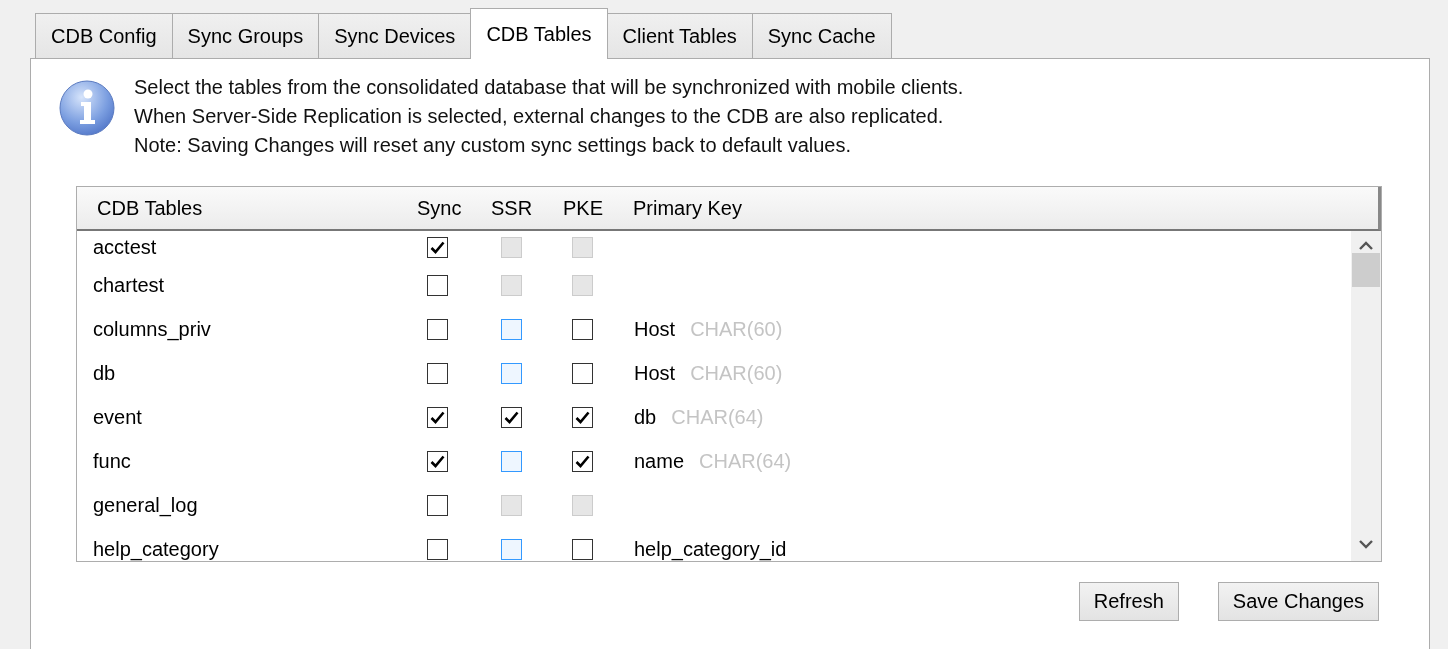  What do you see at coordinates (1366, 396) in the screenshot?
I see `scrollbar` at bounding box center [1366, 396].